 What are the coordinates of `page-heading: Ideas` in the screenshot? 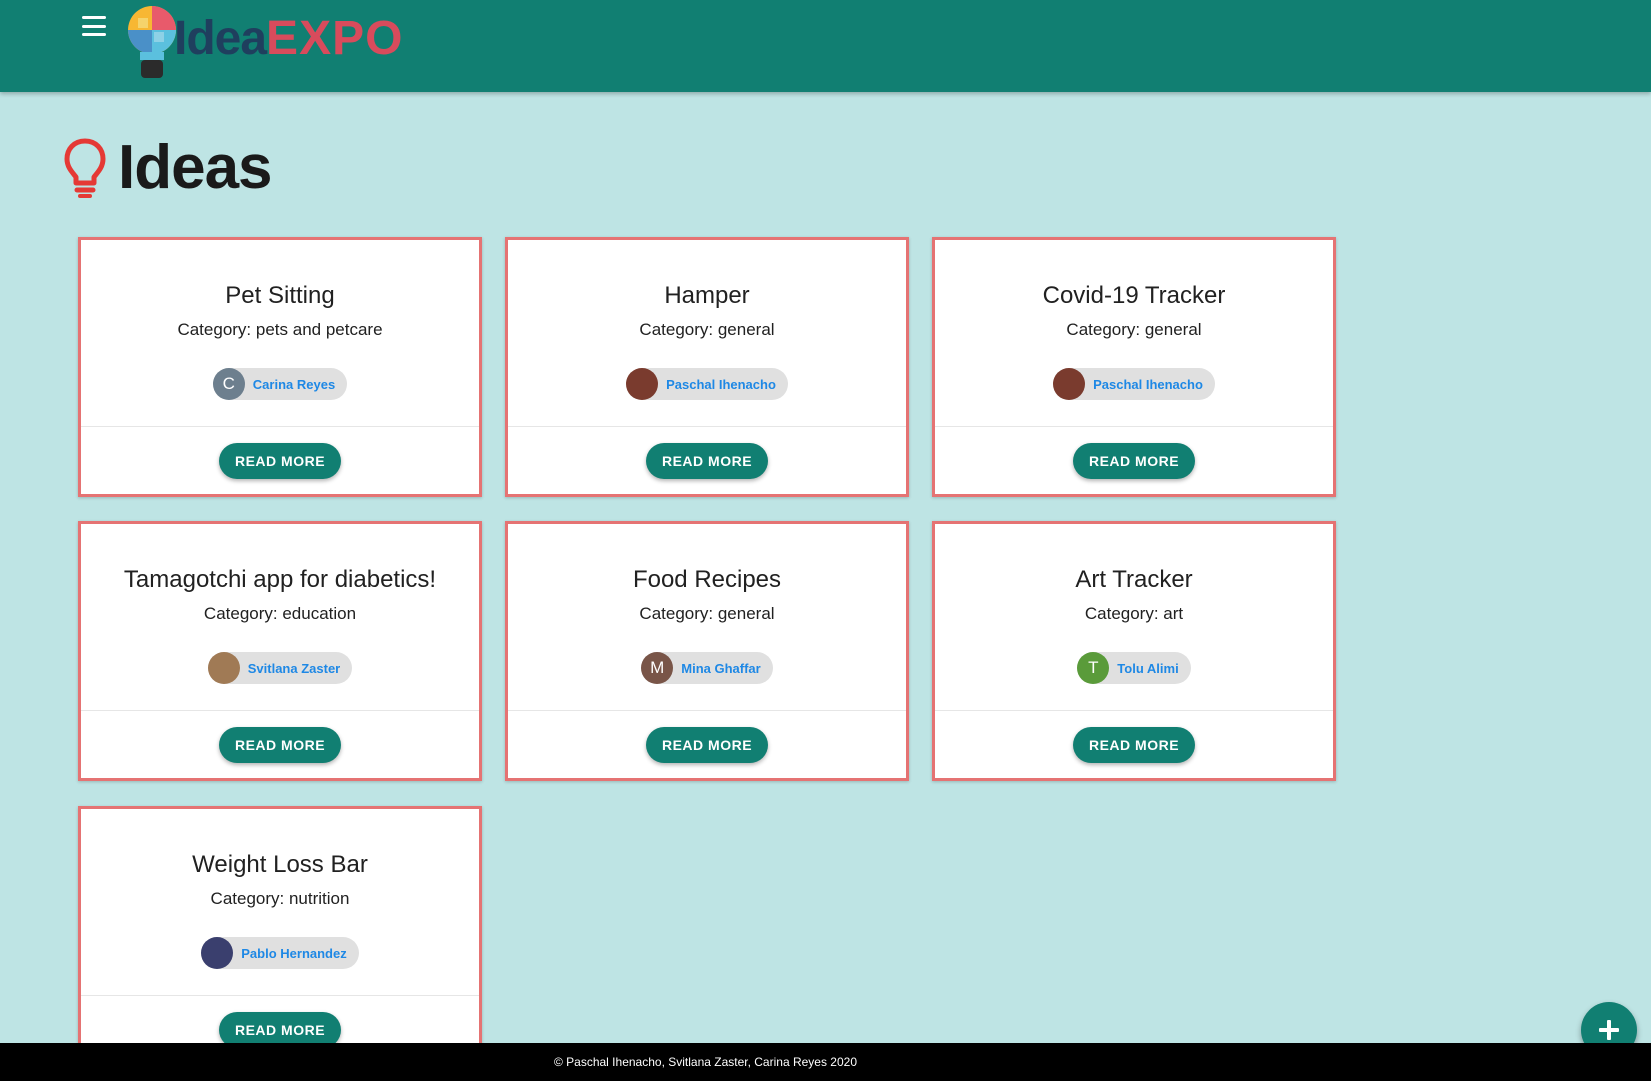 It's located at (167, 167).